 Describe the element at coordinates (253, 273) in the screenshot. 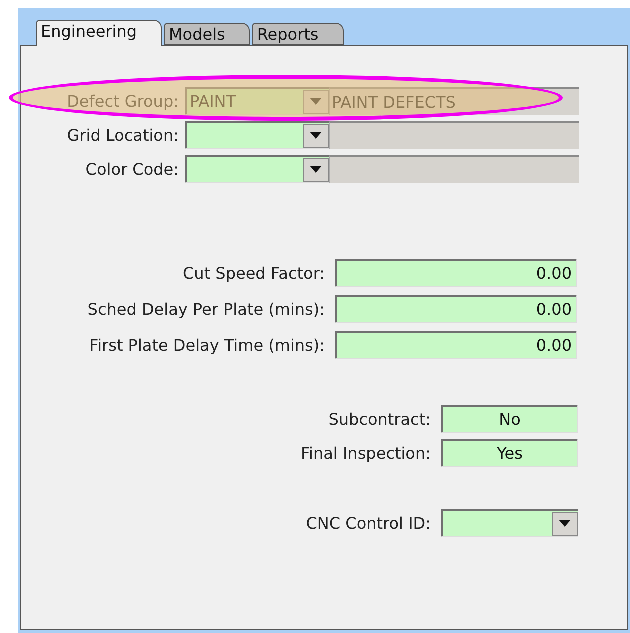

I see `field-label: Cut Speed Factor:` at that location.